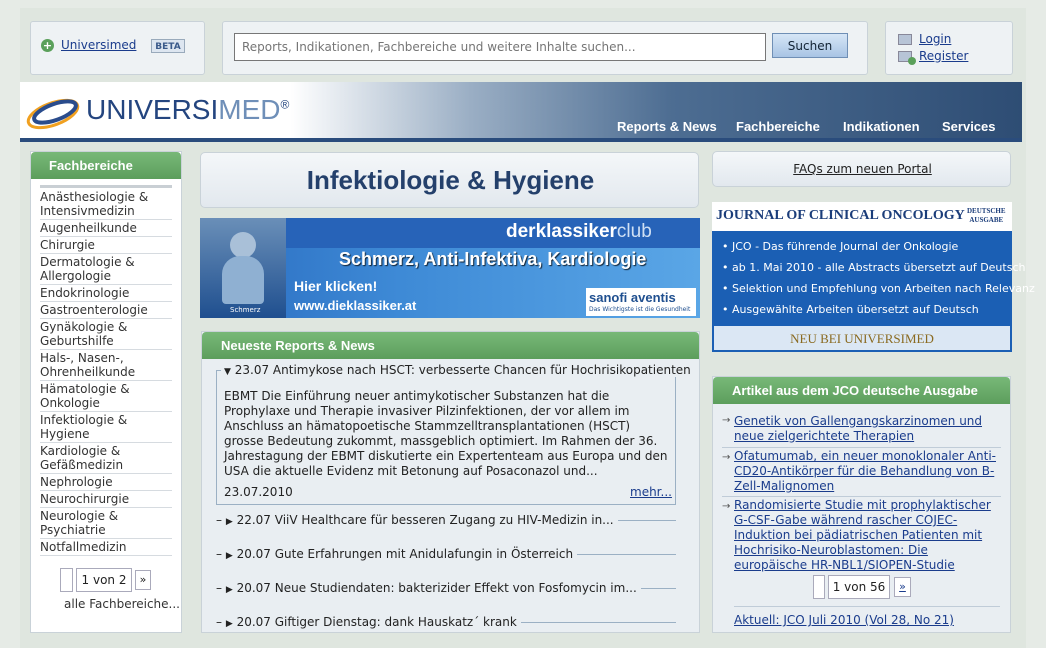  I want to click on sidebar-item-neurochirurgie: Neurochirurgie, so click(106, 499).